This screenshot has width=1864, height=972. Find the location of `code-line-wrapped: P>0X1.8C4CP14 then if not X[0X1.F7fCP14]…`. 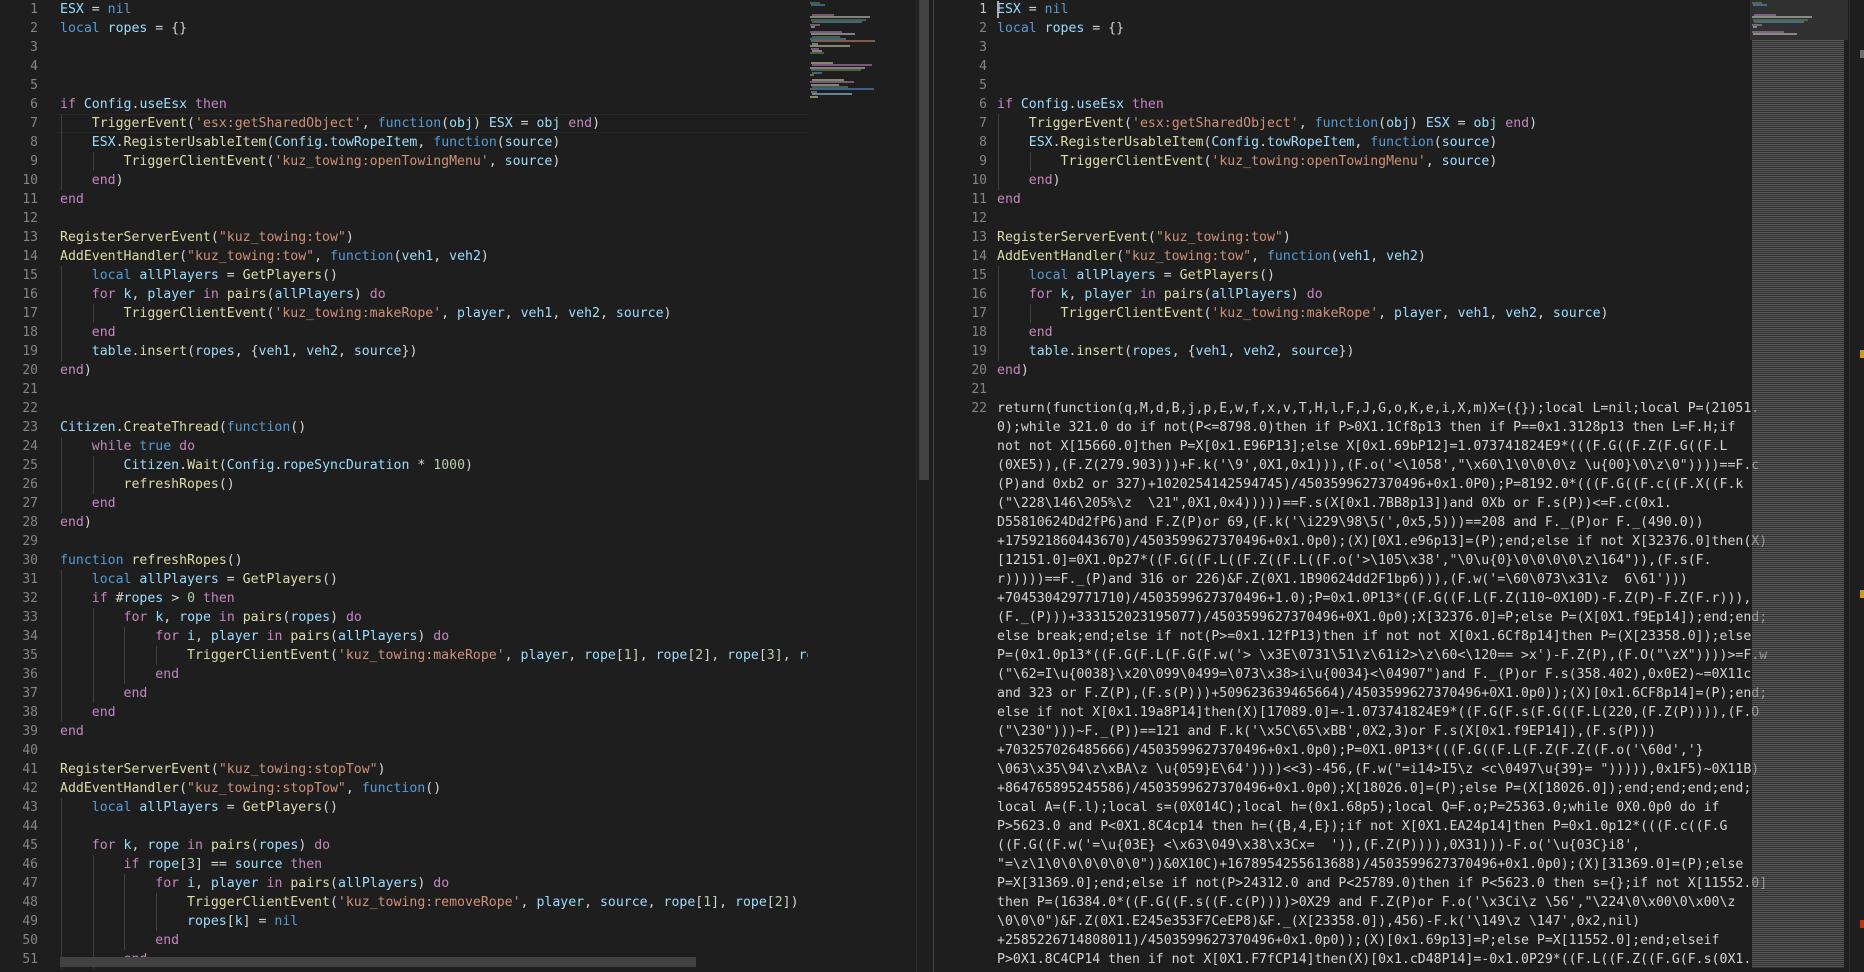

code-line-wrapped: P>0X1.8C4CP14 then if not X[0X1.F7fCP14]… is located at coordinates (1430, 959).